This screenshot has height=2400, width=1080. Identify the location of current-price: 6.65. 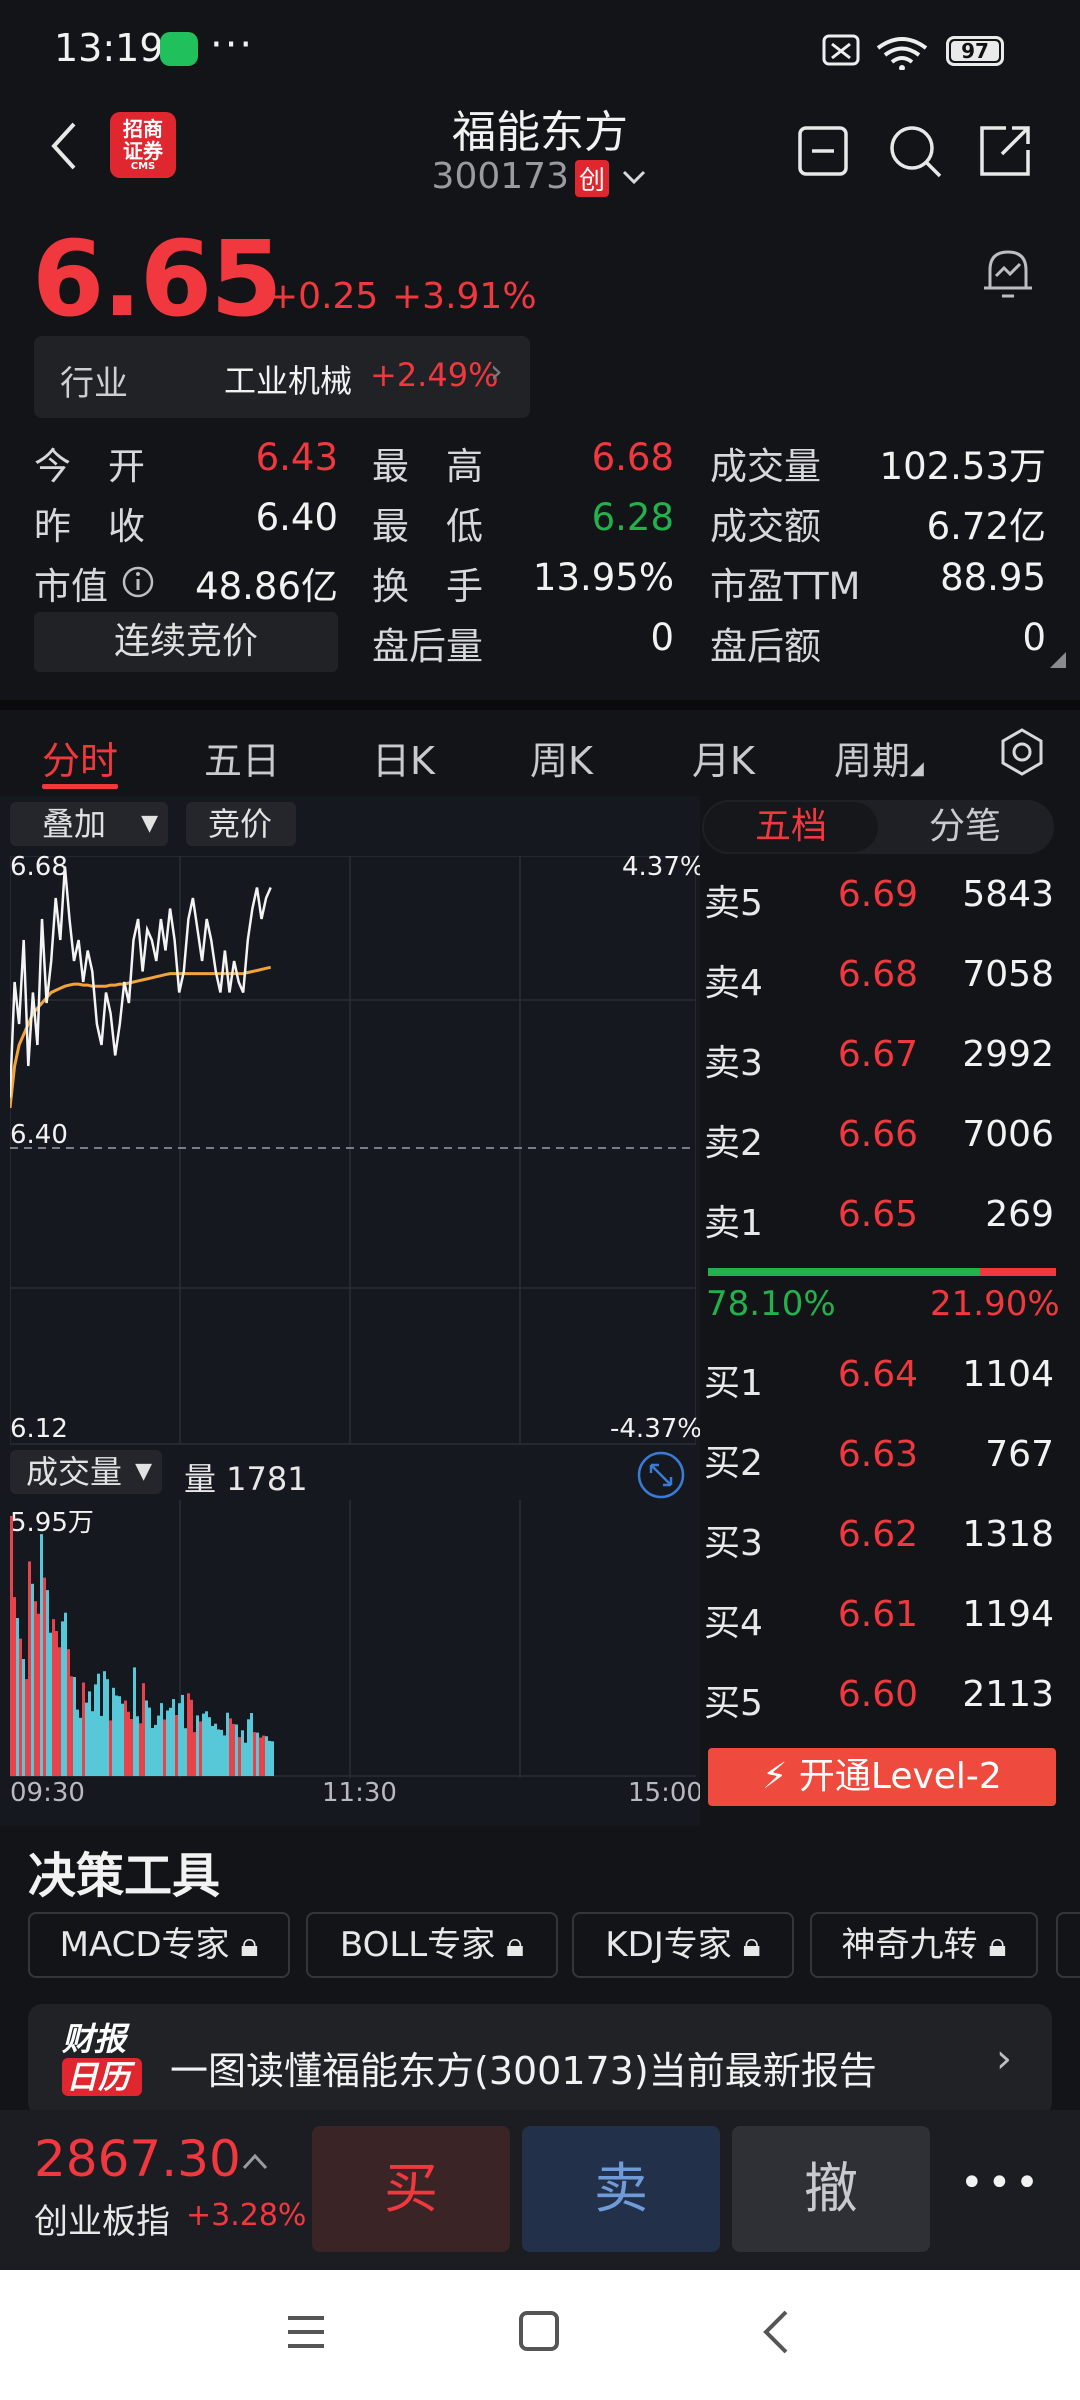
(157, 279).